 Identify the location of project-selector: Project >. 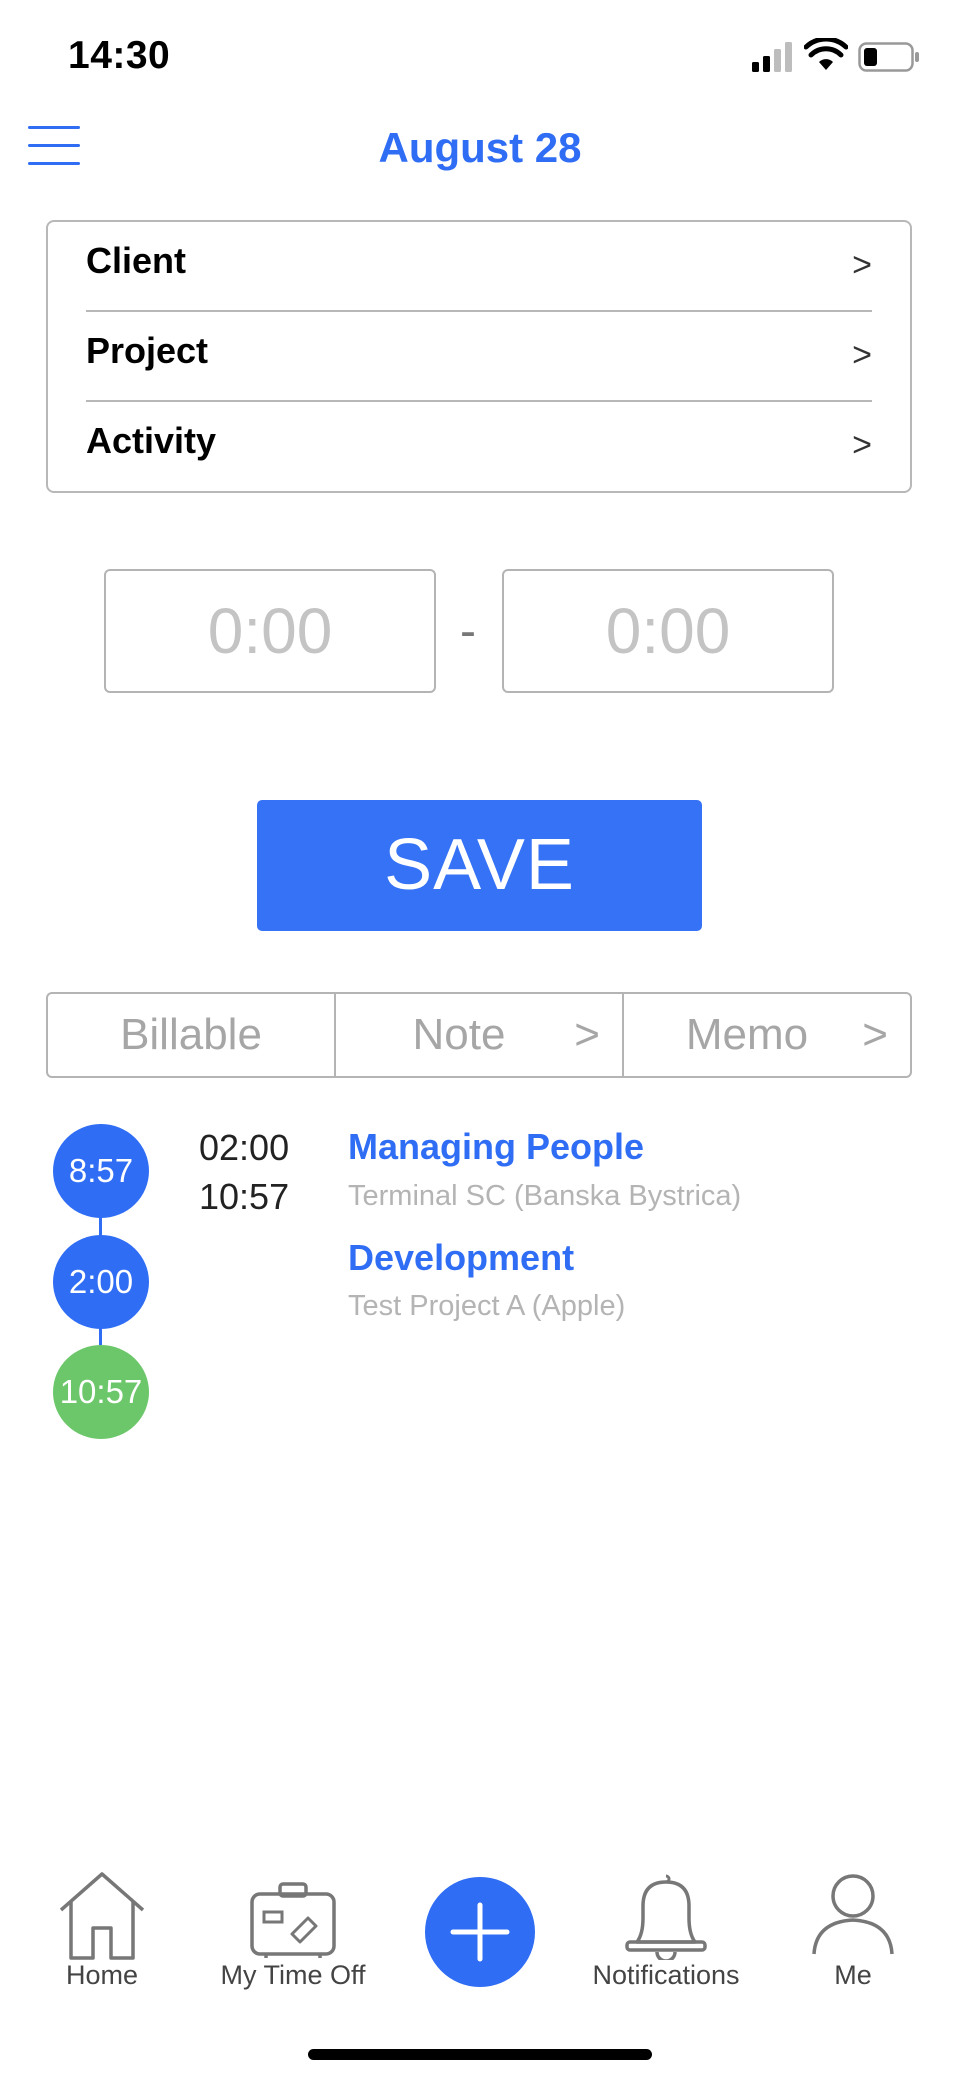
(479, 357).